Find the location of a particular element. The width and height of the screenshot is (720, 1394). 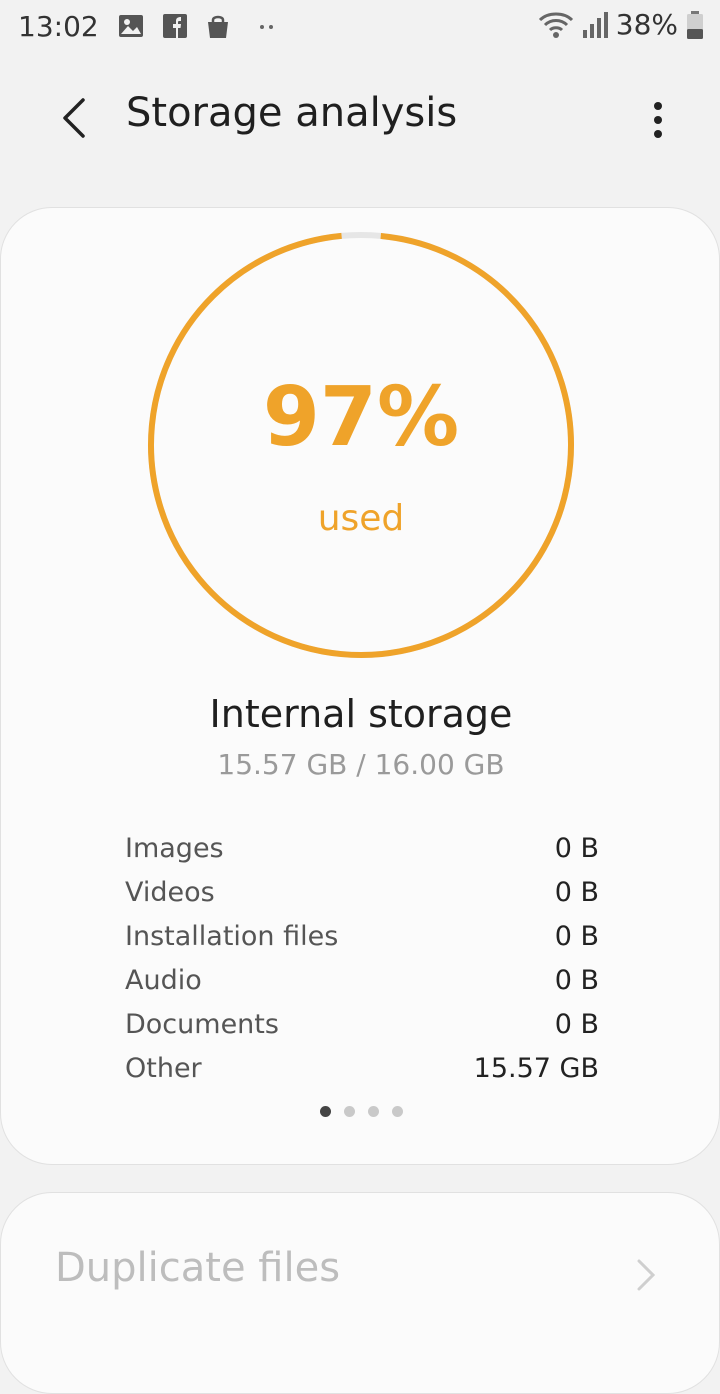

status-right: 38% is located at coordinates (621, 24).